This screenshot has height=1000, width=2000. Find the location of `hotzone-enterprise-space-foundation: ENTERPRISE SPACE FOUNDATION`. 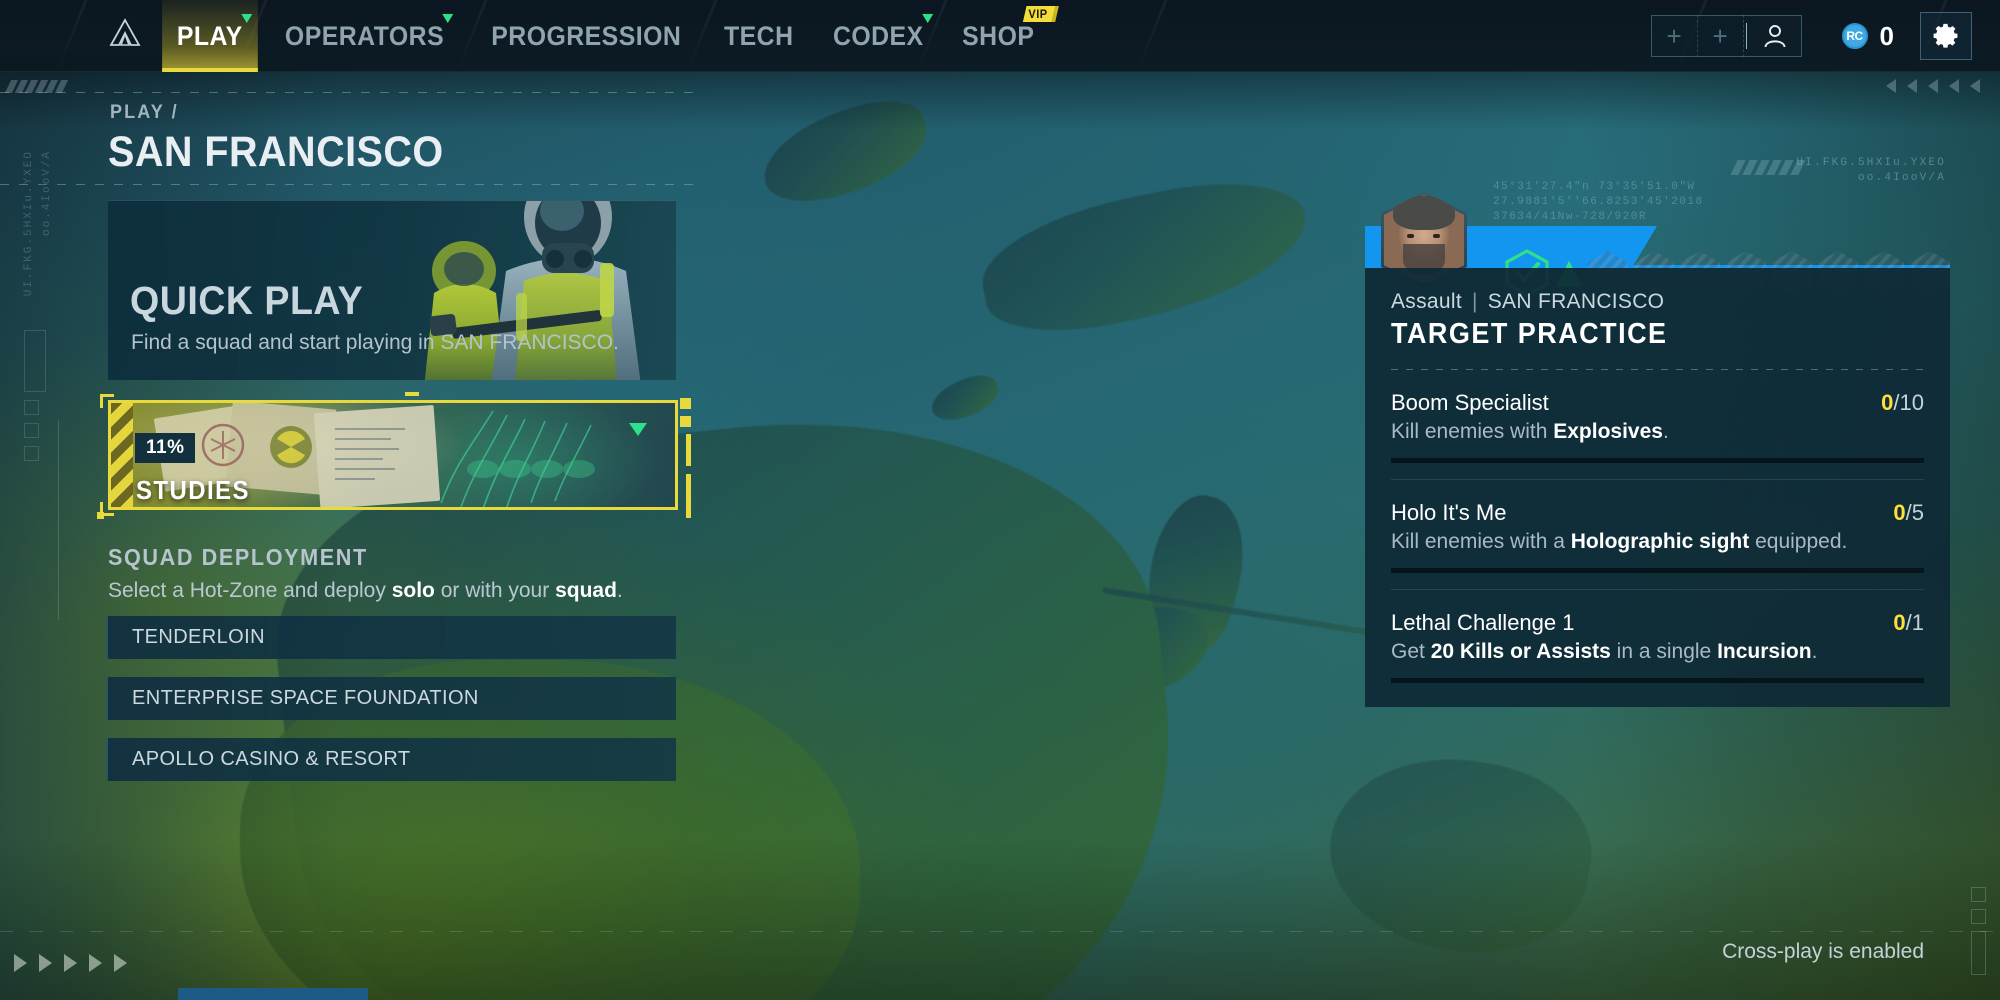

hotzone-enterprise-space-foundation: ENTERPRISE SPACE FOUNDATION is located at coordinates (391, 698).